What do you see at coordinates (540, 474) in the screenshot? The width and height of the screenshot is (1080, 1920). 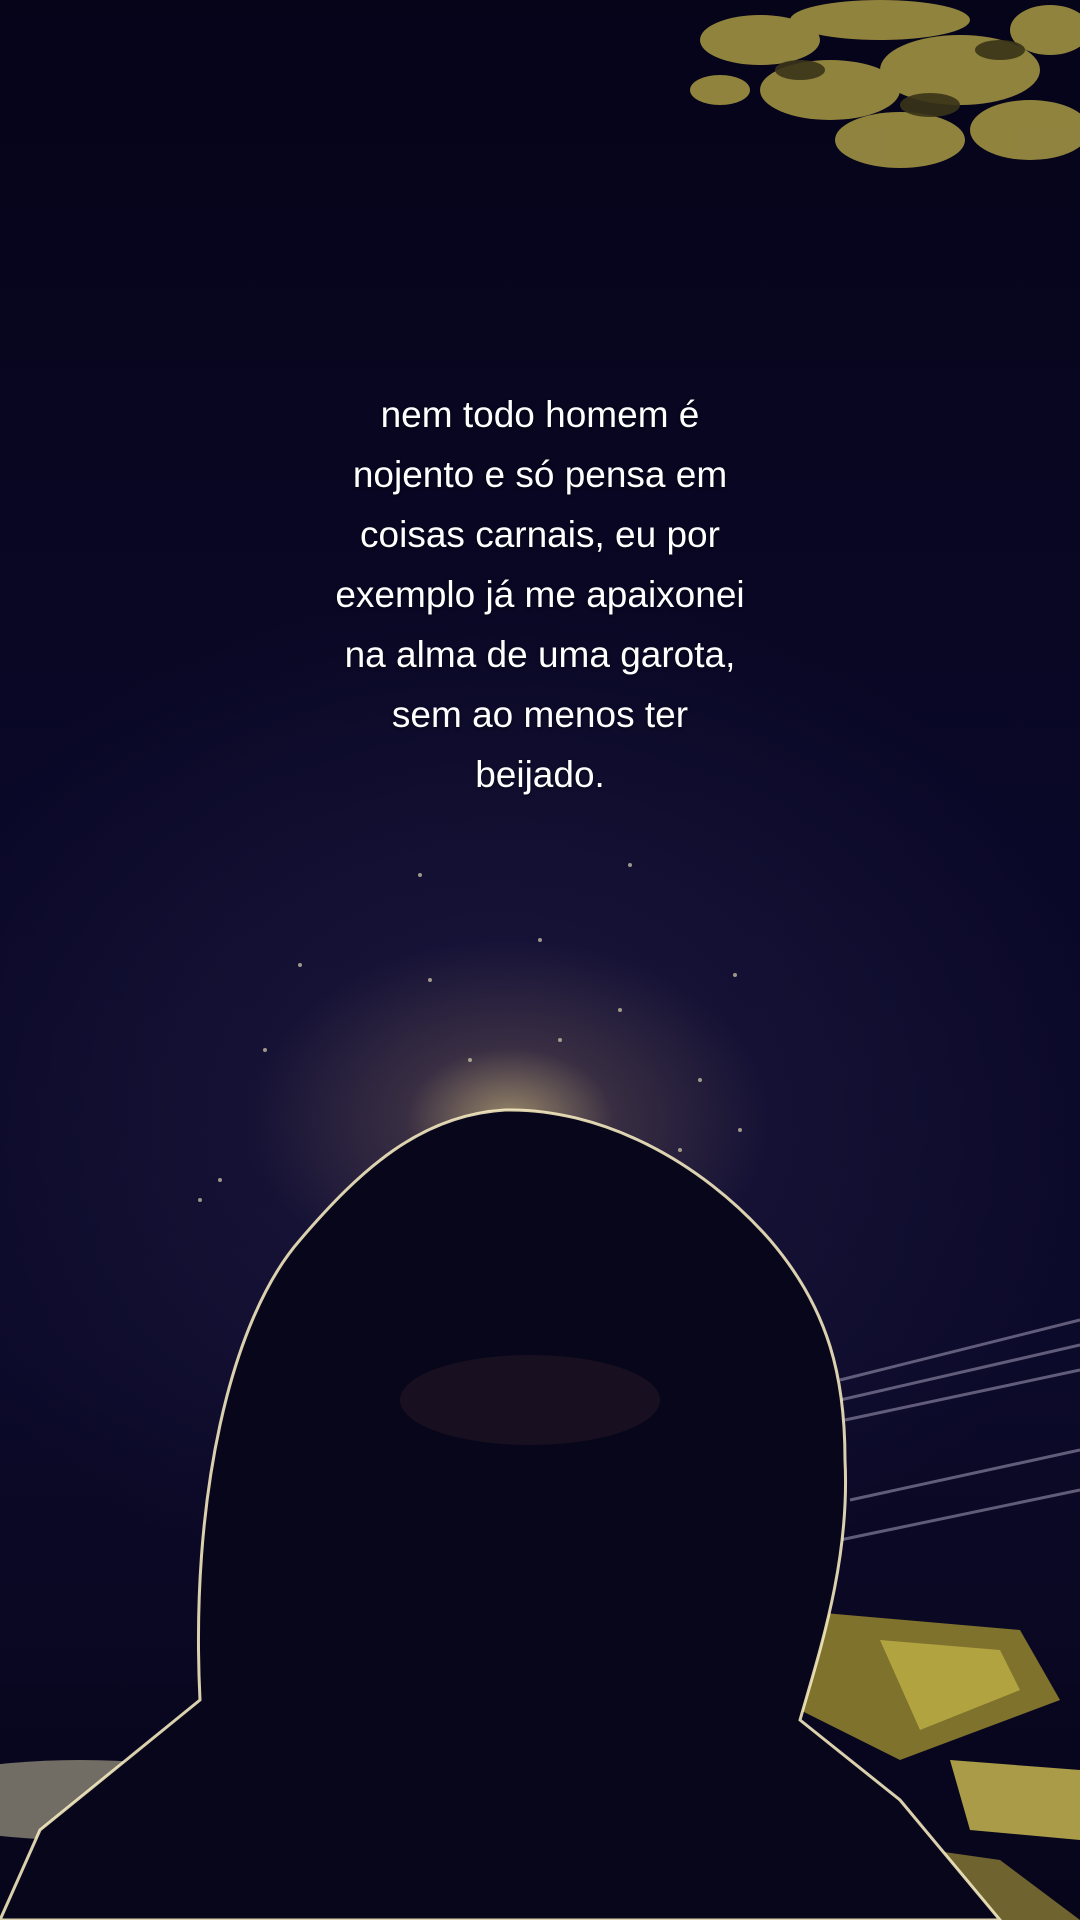 I see `caption-line: nojento e só pensa em` at bounding box center [540, 474].